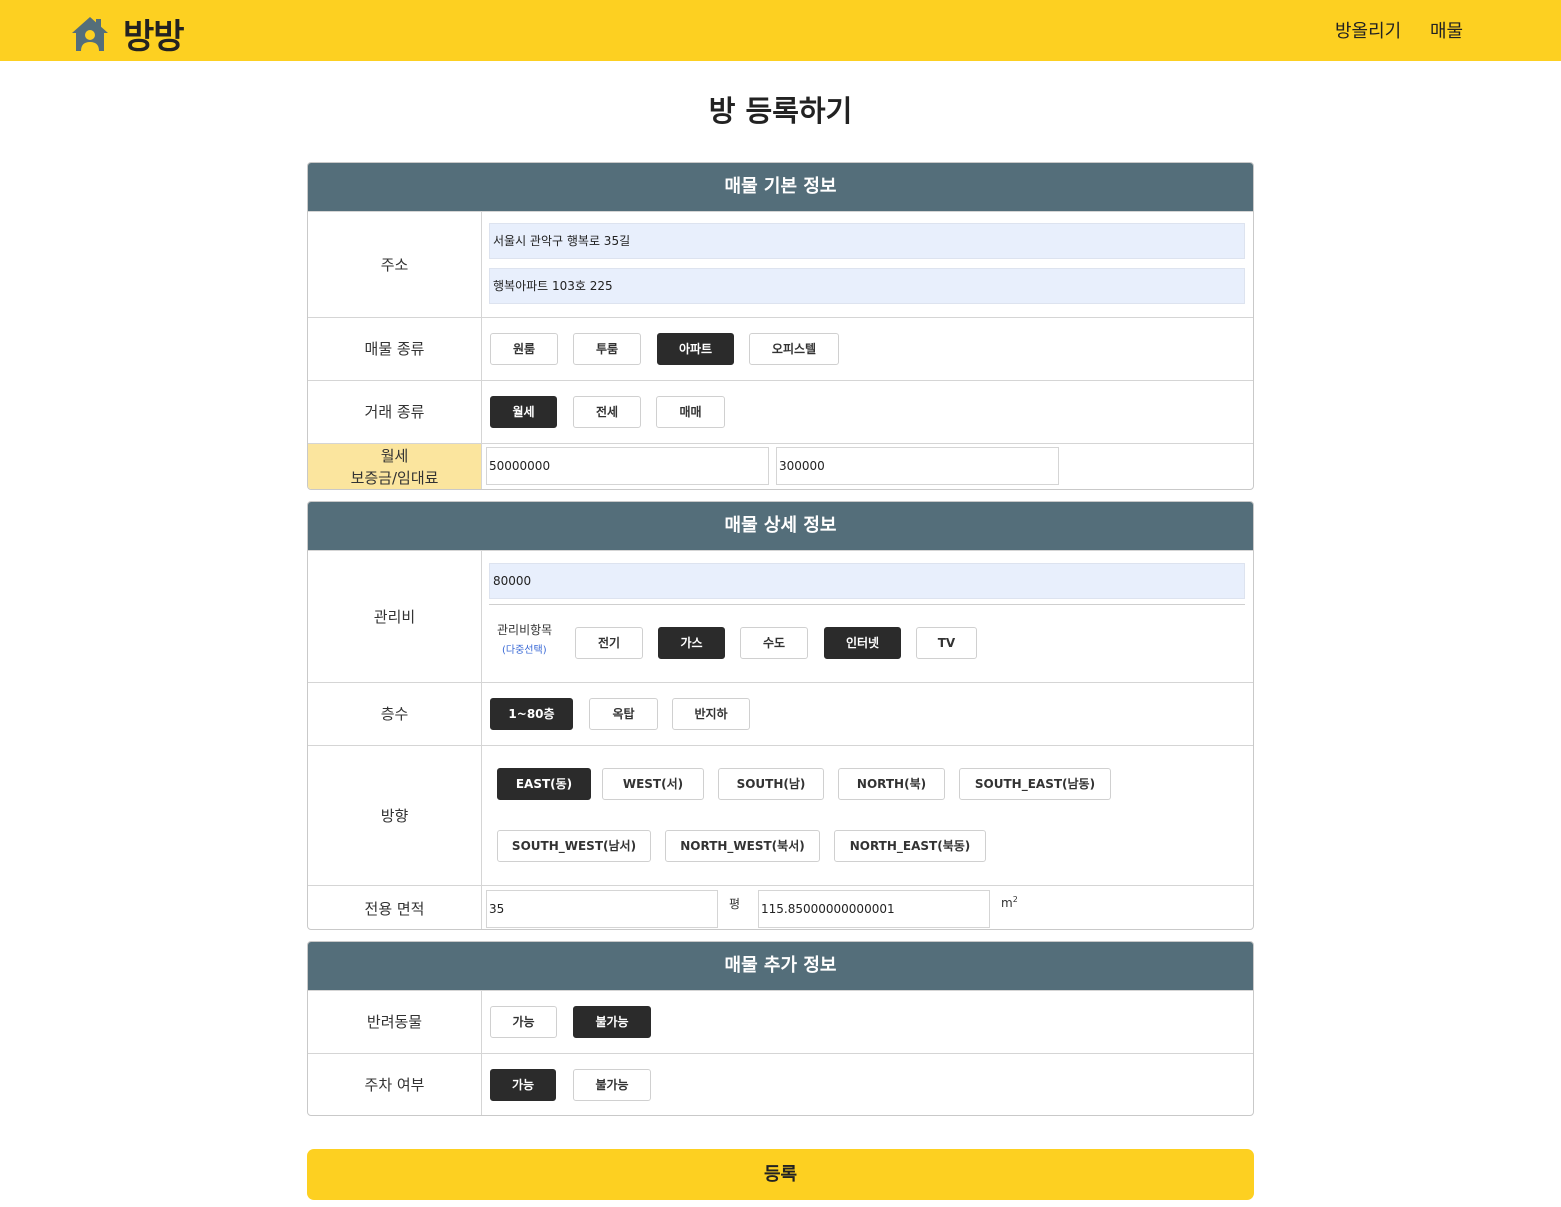 This screenshot has width=1561, height=1207. What do you see at coordinates (90, 33) in the screenshot?
I see `house-user-icon` at bounding box center [90, 33].